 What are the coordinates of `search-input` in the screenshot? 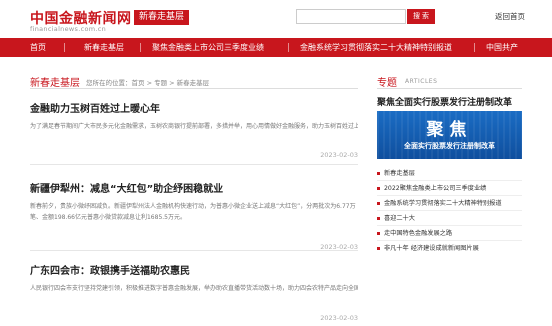 It's located at (351, 16).